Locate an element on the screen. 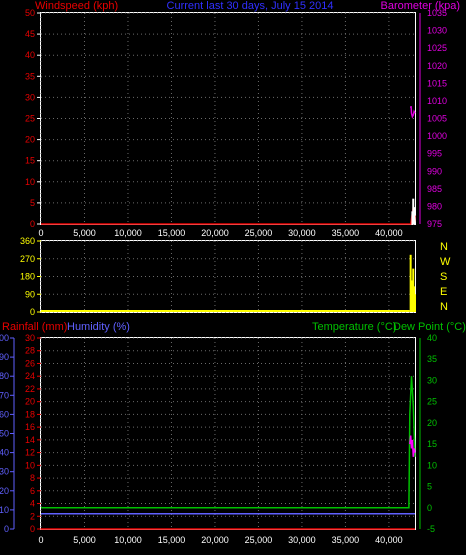 The width and height of the screenshot is (466, 555). barometer-tick-label: 1020 is located at coordinates (437, 66).